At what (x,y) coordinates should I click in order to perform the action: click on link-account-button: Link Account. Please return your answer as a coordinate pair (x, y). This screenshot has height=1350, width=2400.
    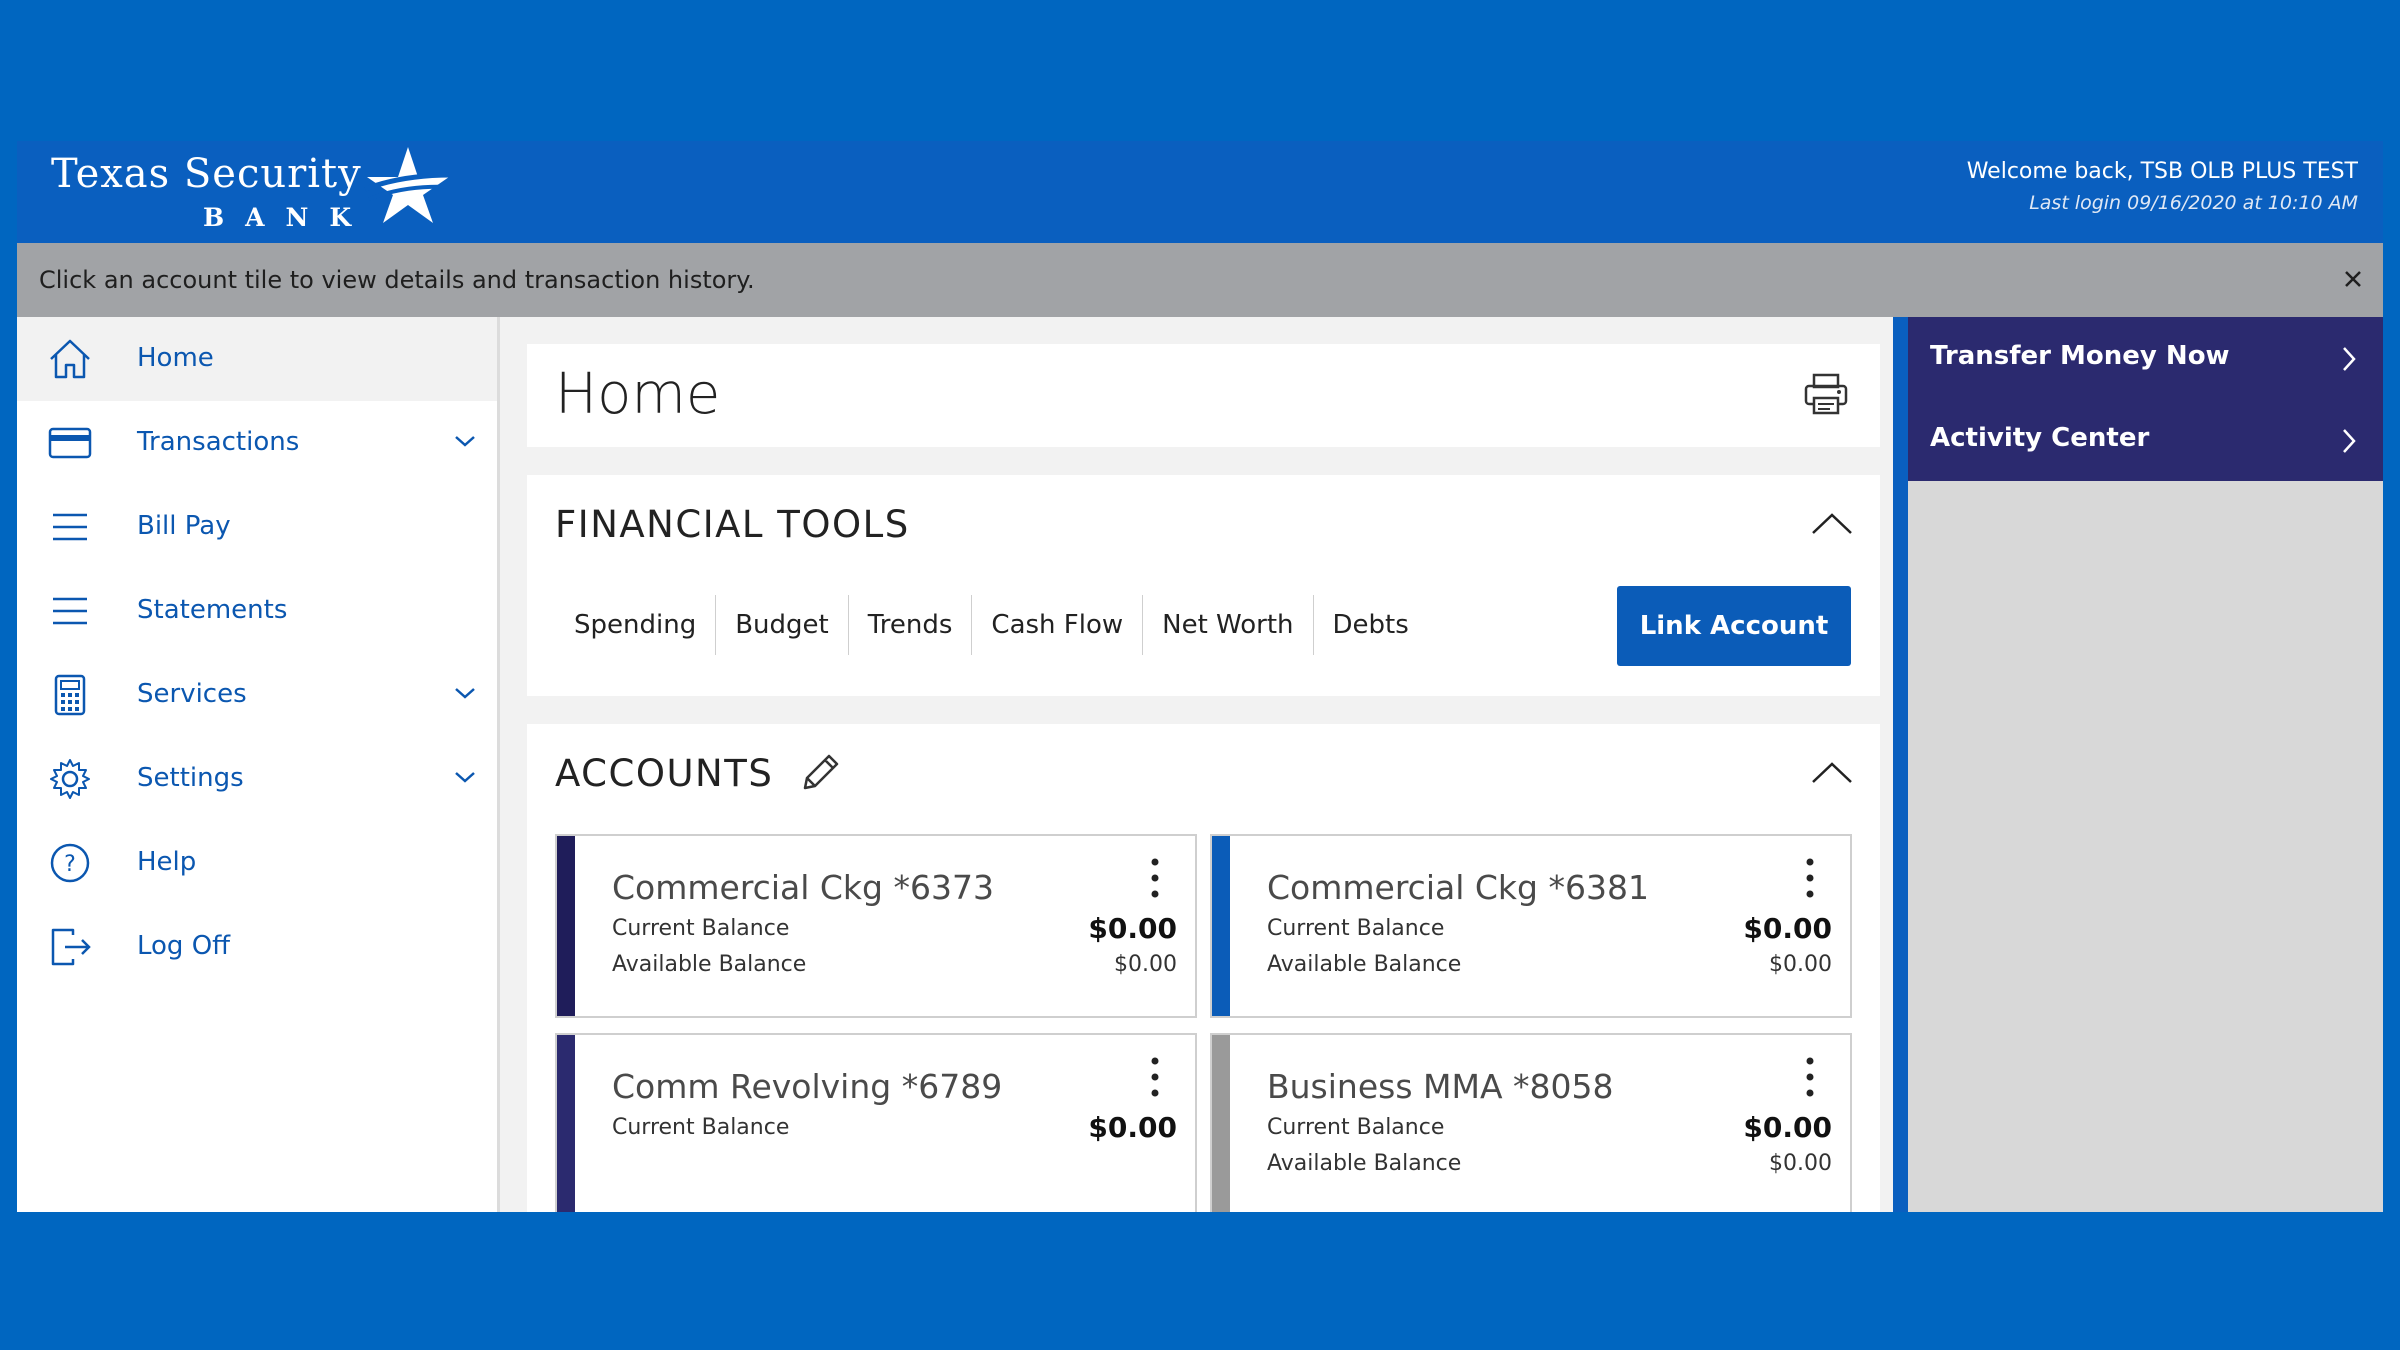
    Looking at the image, I should click on (1734, 626).